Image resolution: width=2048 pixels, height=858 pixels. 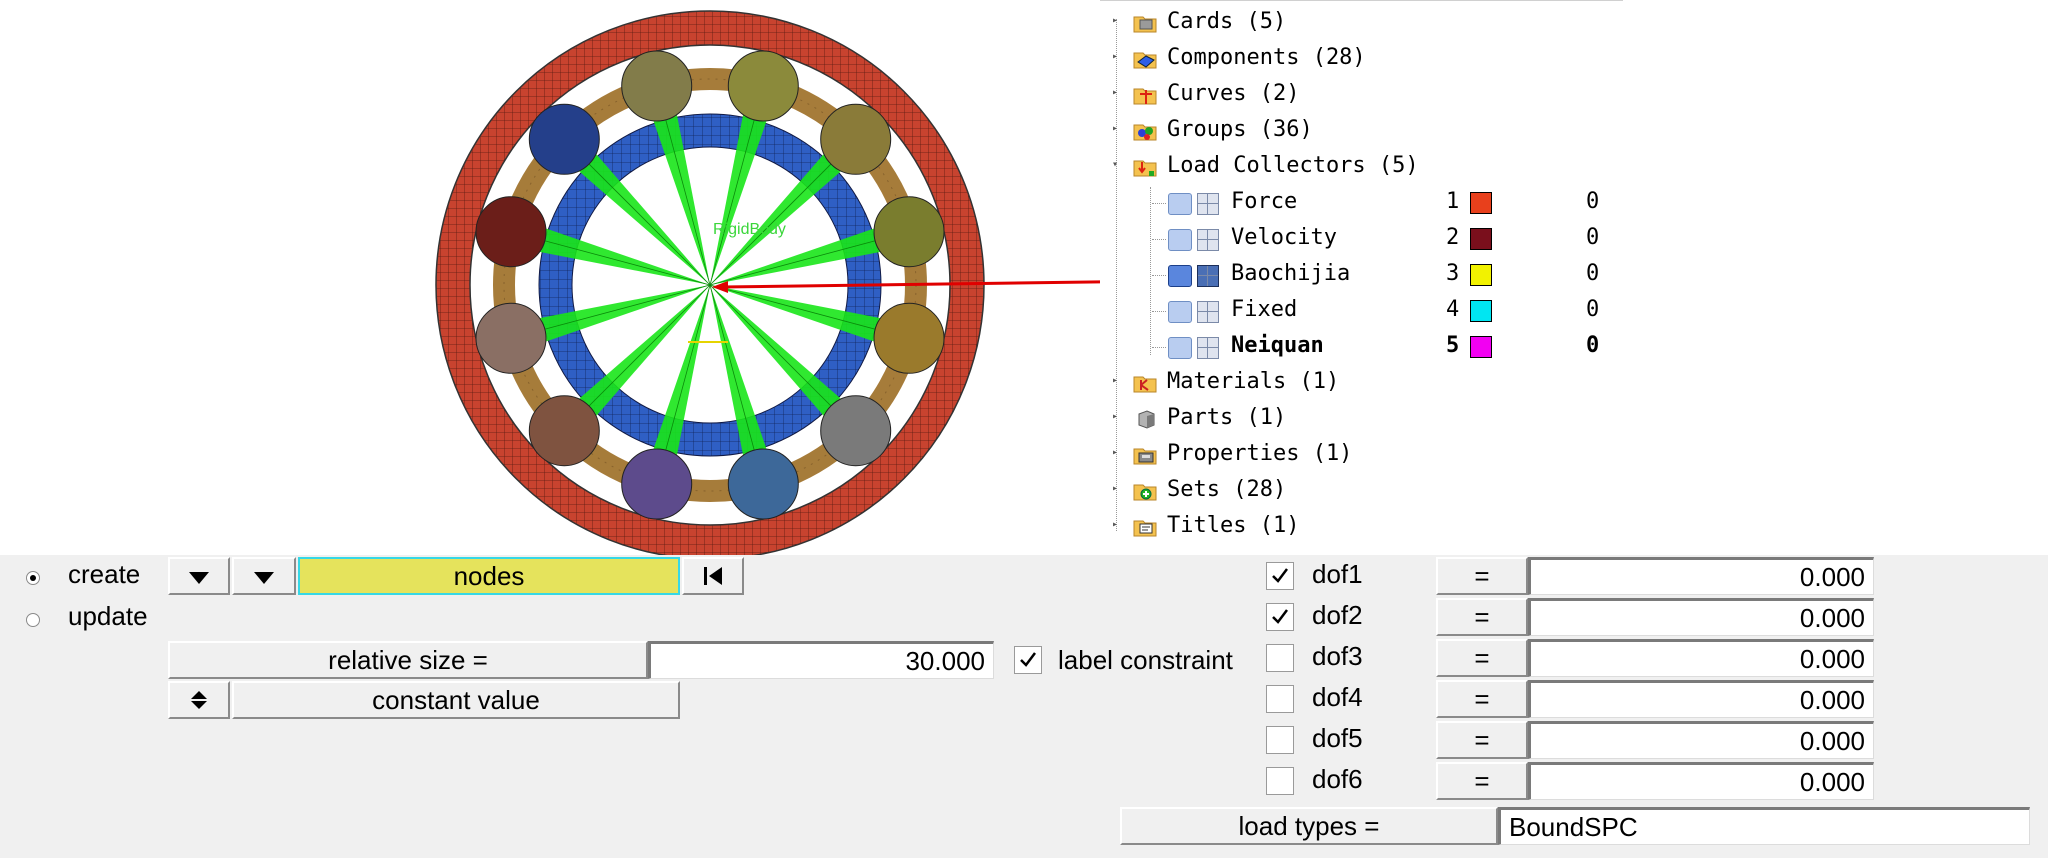 What do you see at coordinates (1361, 167) in the screenshot?
I see `tree-item-load-collectors: ▾ Load Collectors (5)` at bounding box center [1361, 167].